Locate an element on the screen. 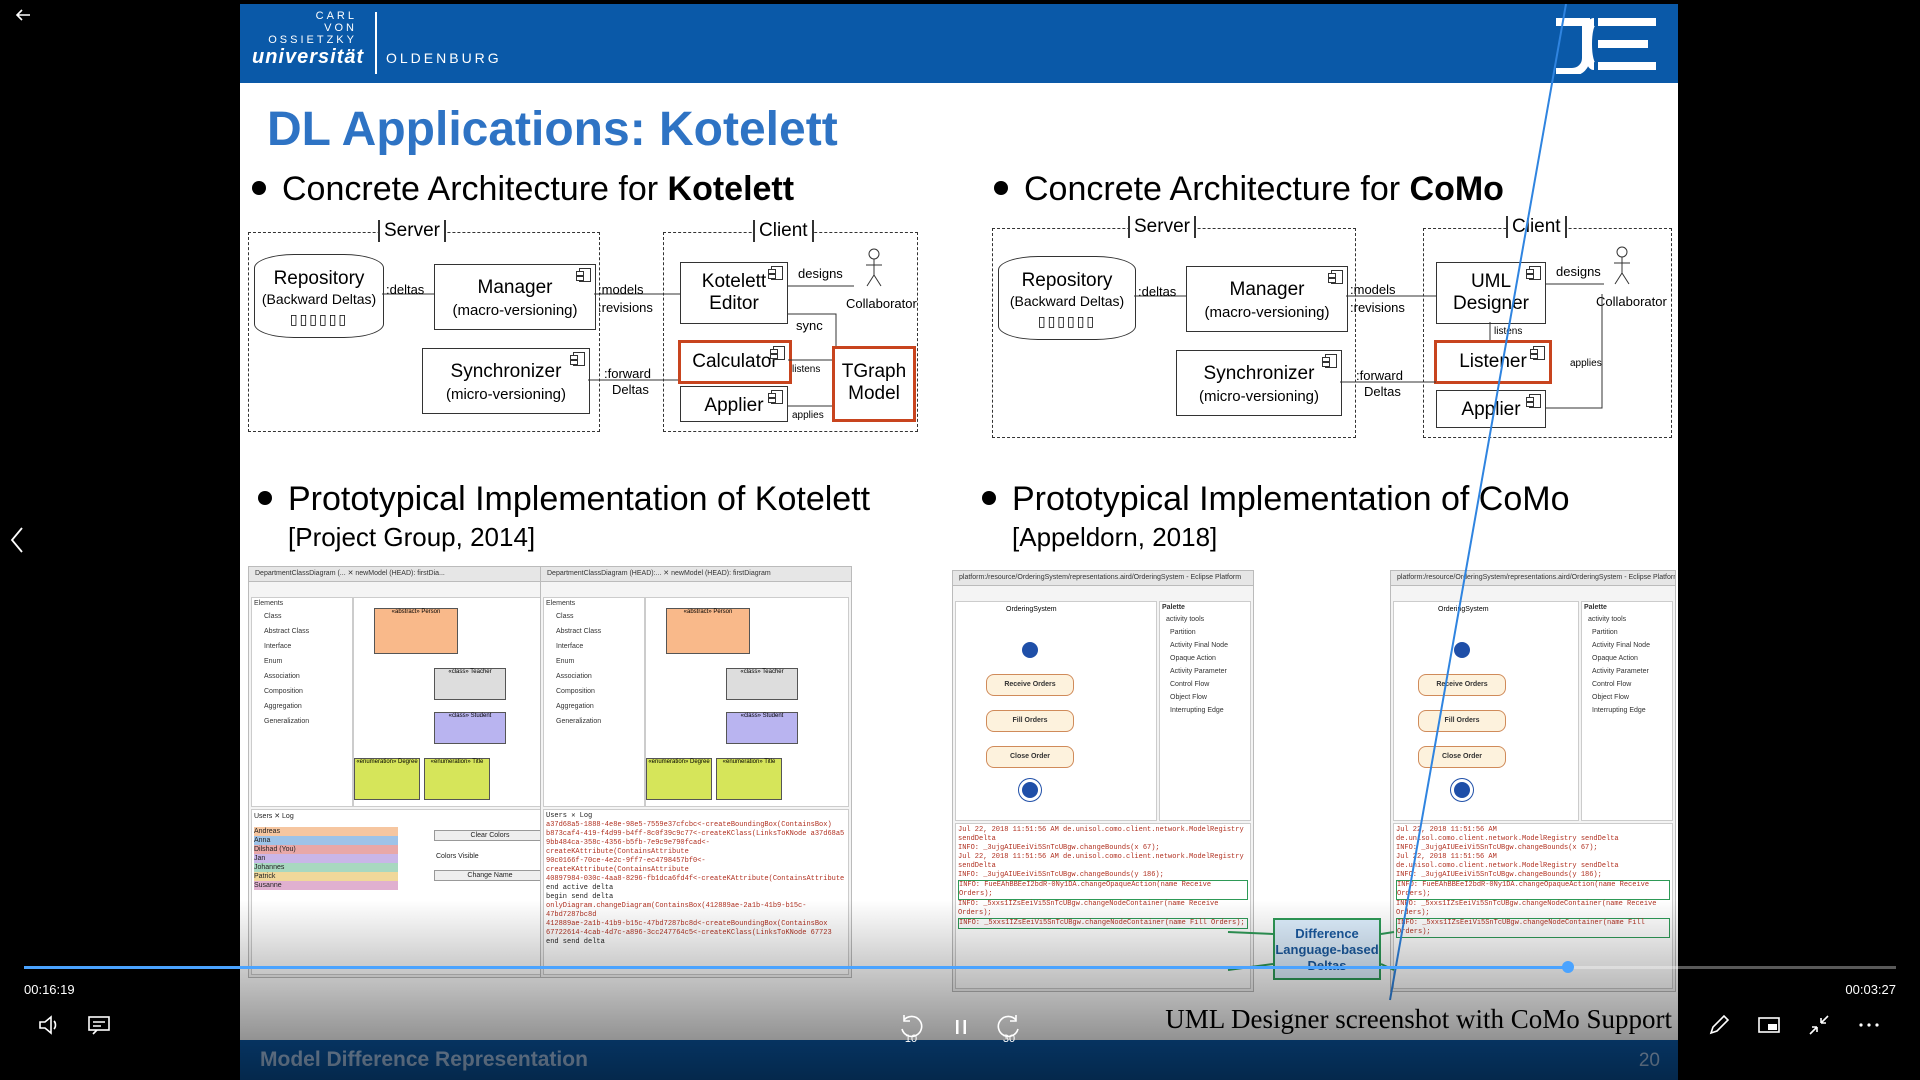 The width and height of the screenshot is (1920, 1080). pen-icon is located at coordinates (1719, 1024).